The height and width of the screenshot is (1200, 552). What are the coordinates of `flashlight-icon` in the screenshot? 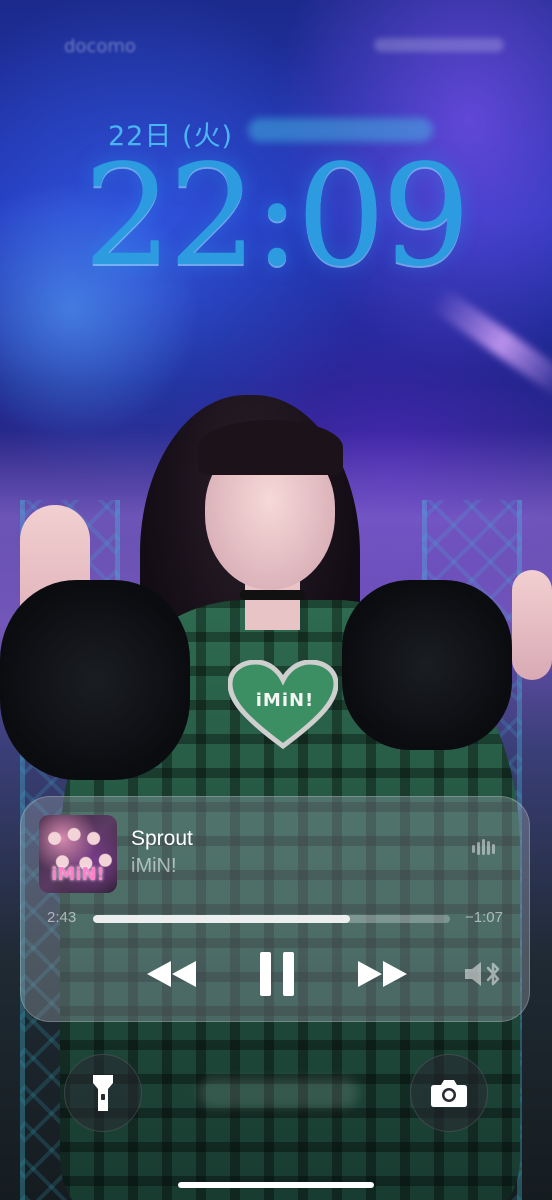 It's located at (103, 1093).